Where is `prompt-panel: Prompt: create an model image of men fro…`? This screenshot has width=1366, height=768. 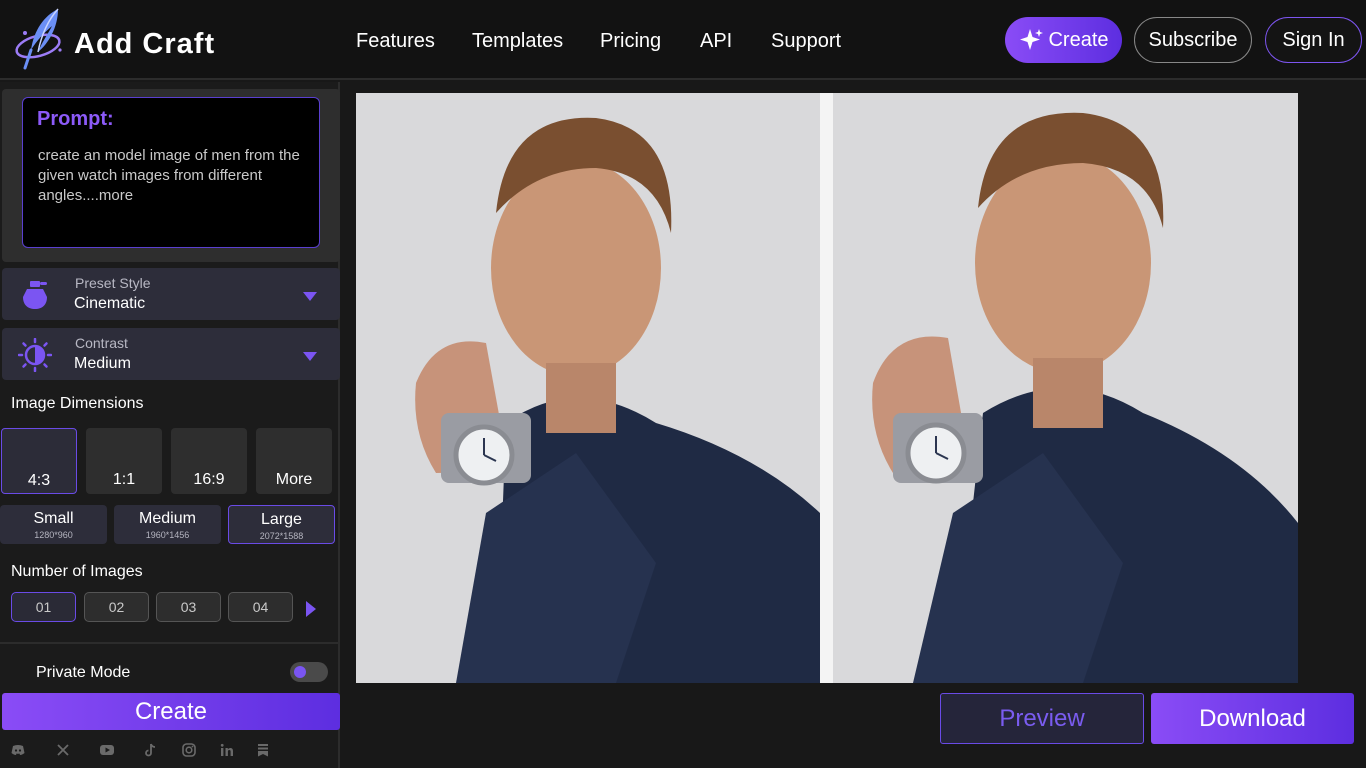
prompt-panel: Prompt: create an model image of men fro… is located at coordinates (171, 175).